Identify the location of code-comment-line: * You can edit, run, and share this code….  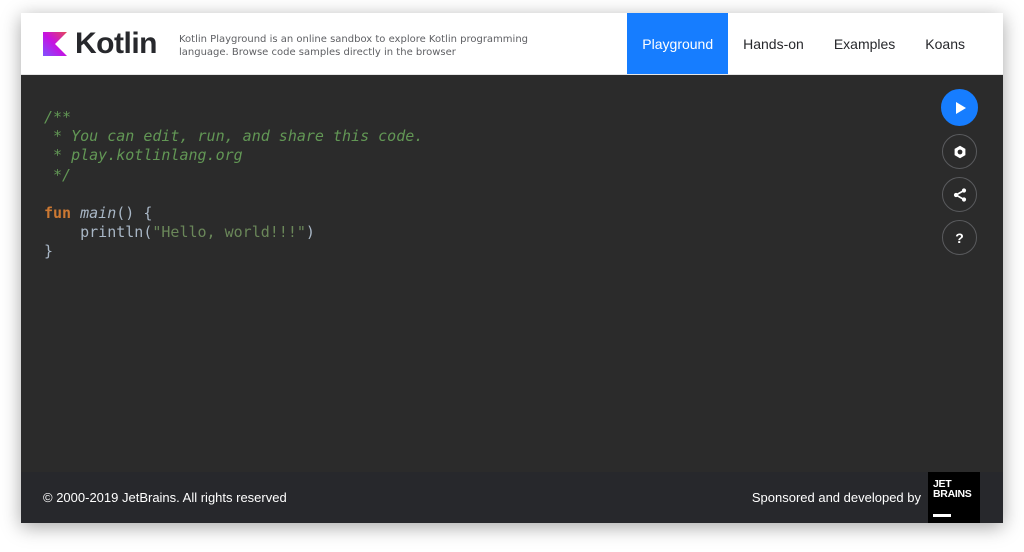
(234, 136).